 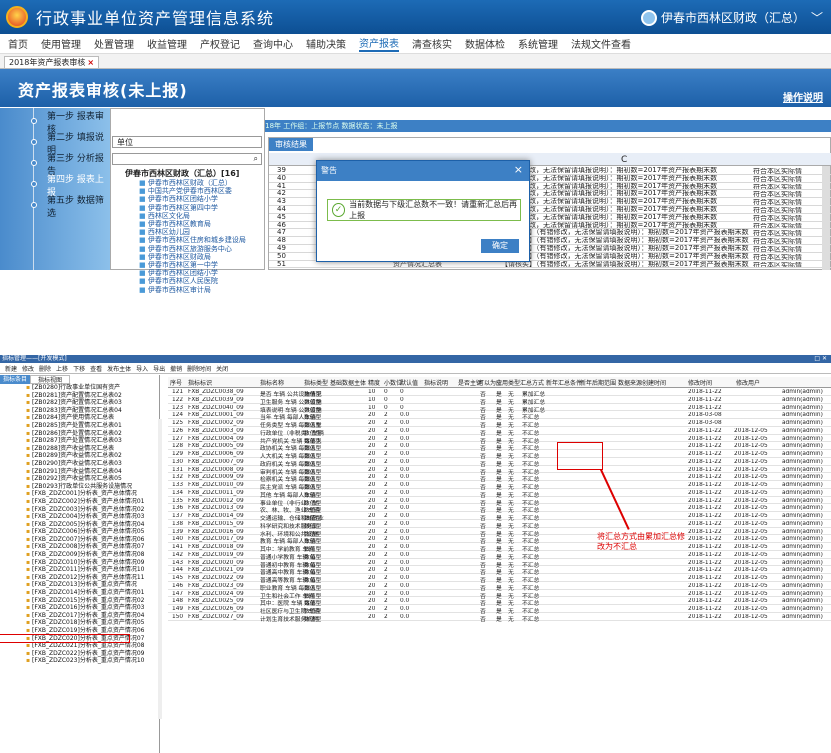 What do you see at coordinates (79, 502) in the screenshot?
I see `indicator-tree-node: [FXB_ZDZC002]分析表_资产总体情况01` at bounding box center [79, 502].